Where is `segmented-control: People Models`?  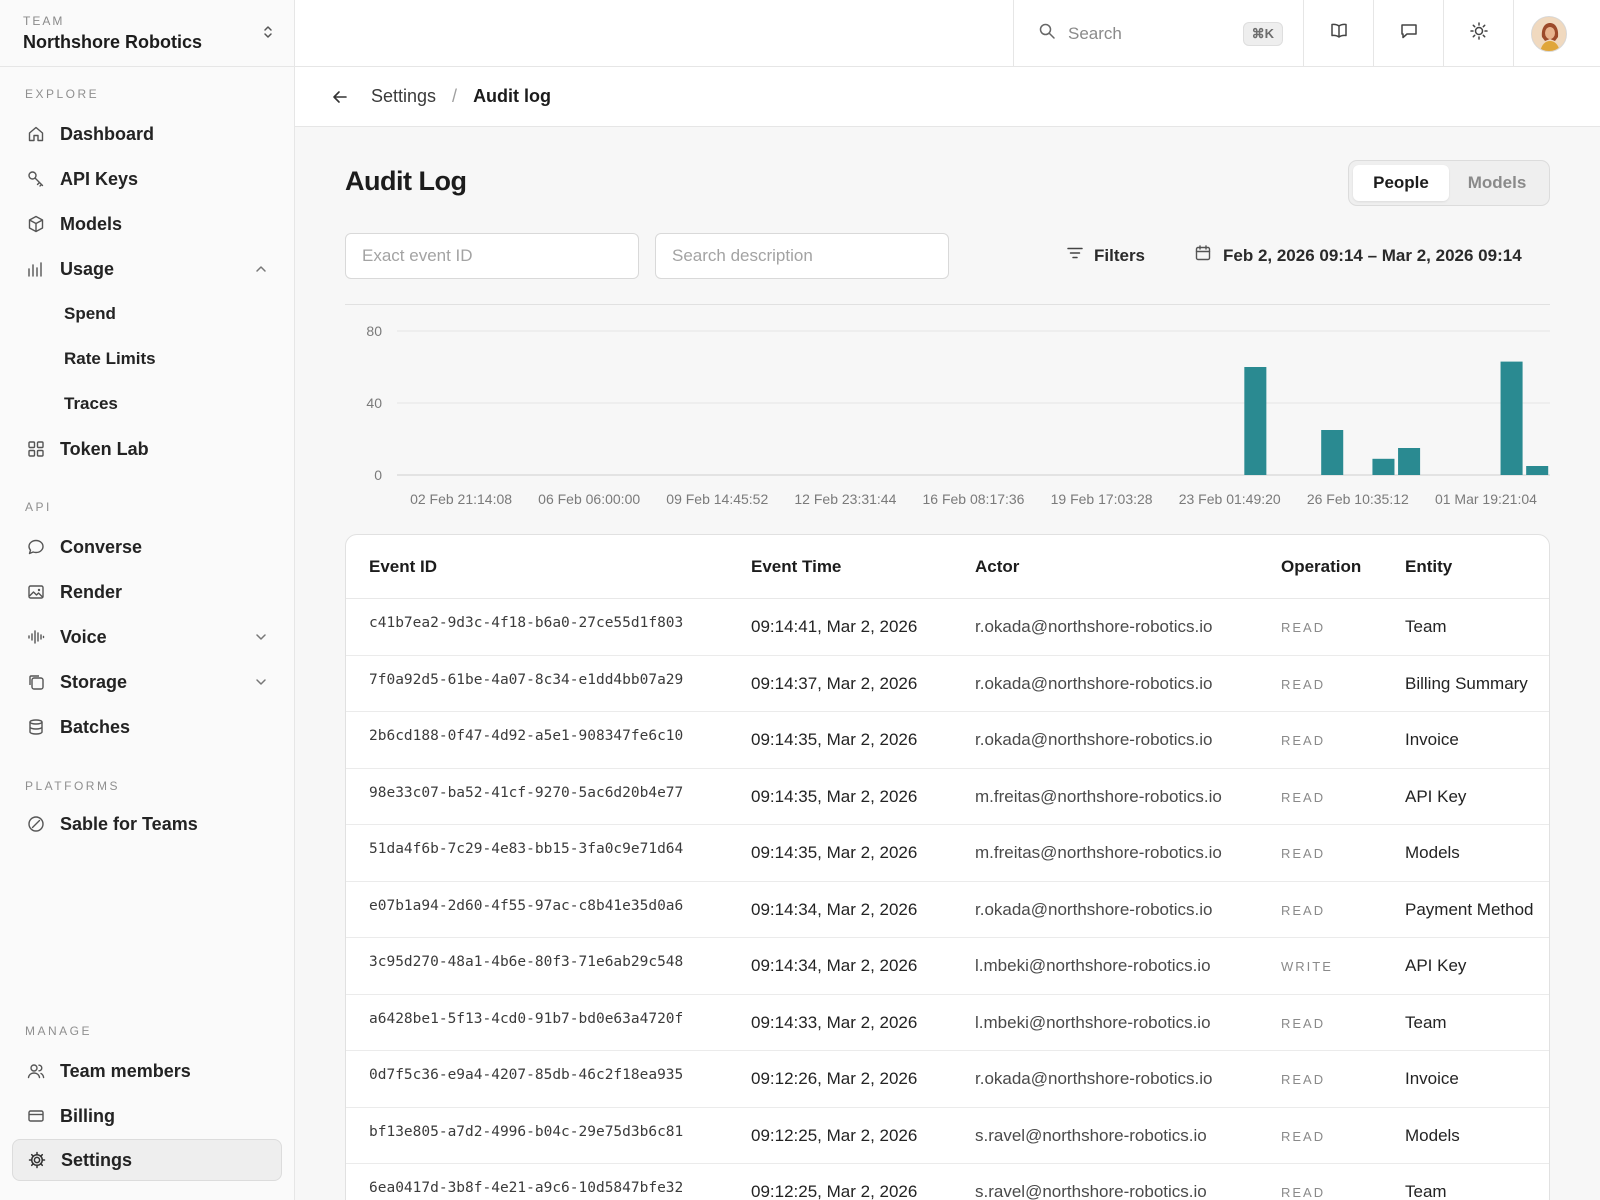 segmented-control: People Models is located at coordinates (1449, 183).